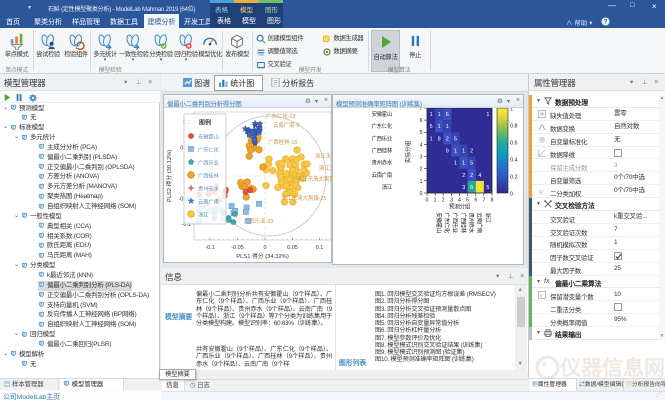 Image resolution: width=665 pixels, height=400 pixels. Describe the element at coordinates (326, 168) in the screenshot. I see `svg-text: 浙江天台-8` at that location.